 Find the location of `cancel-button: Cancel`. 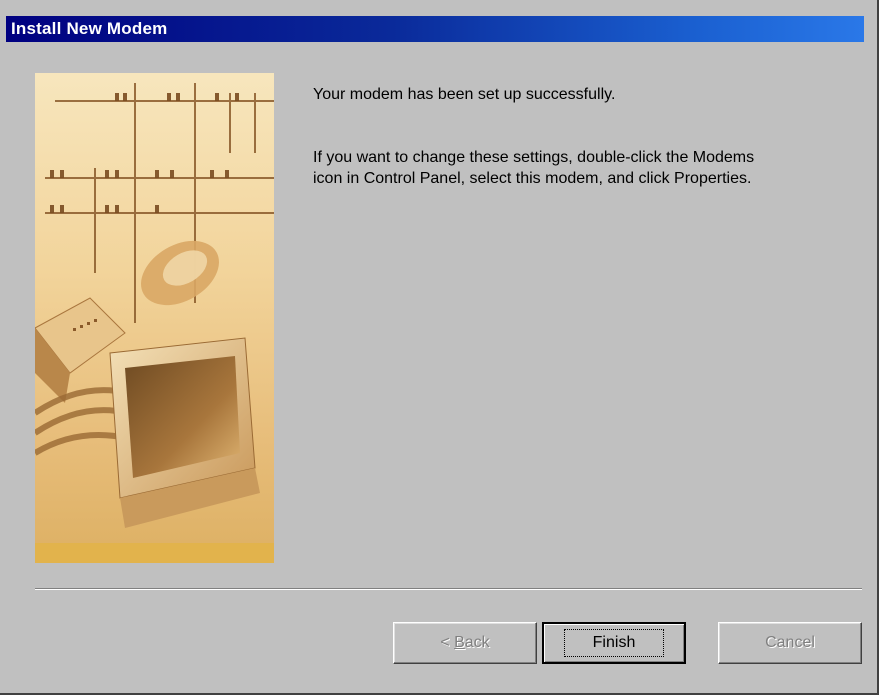

cancel-button: Cancel is located at coordinates (790, 643).